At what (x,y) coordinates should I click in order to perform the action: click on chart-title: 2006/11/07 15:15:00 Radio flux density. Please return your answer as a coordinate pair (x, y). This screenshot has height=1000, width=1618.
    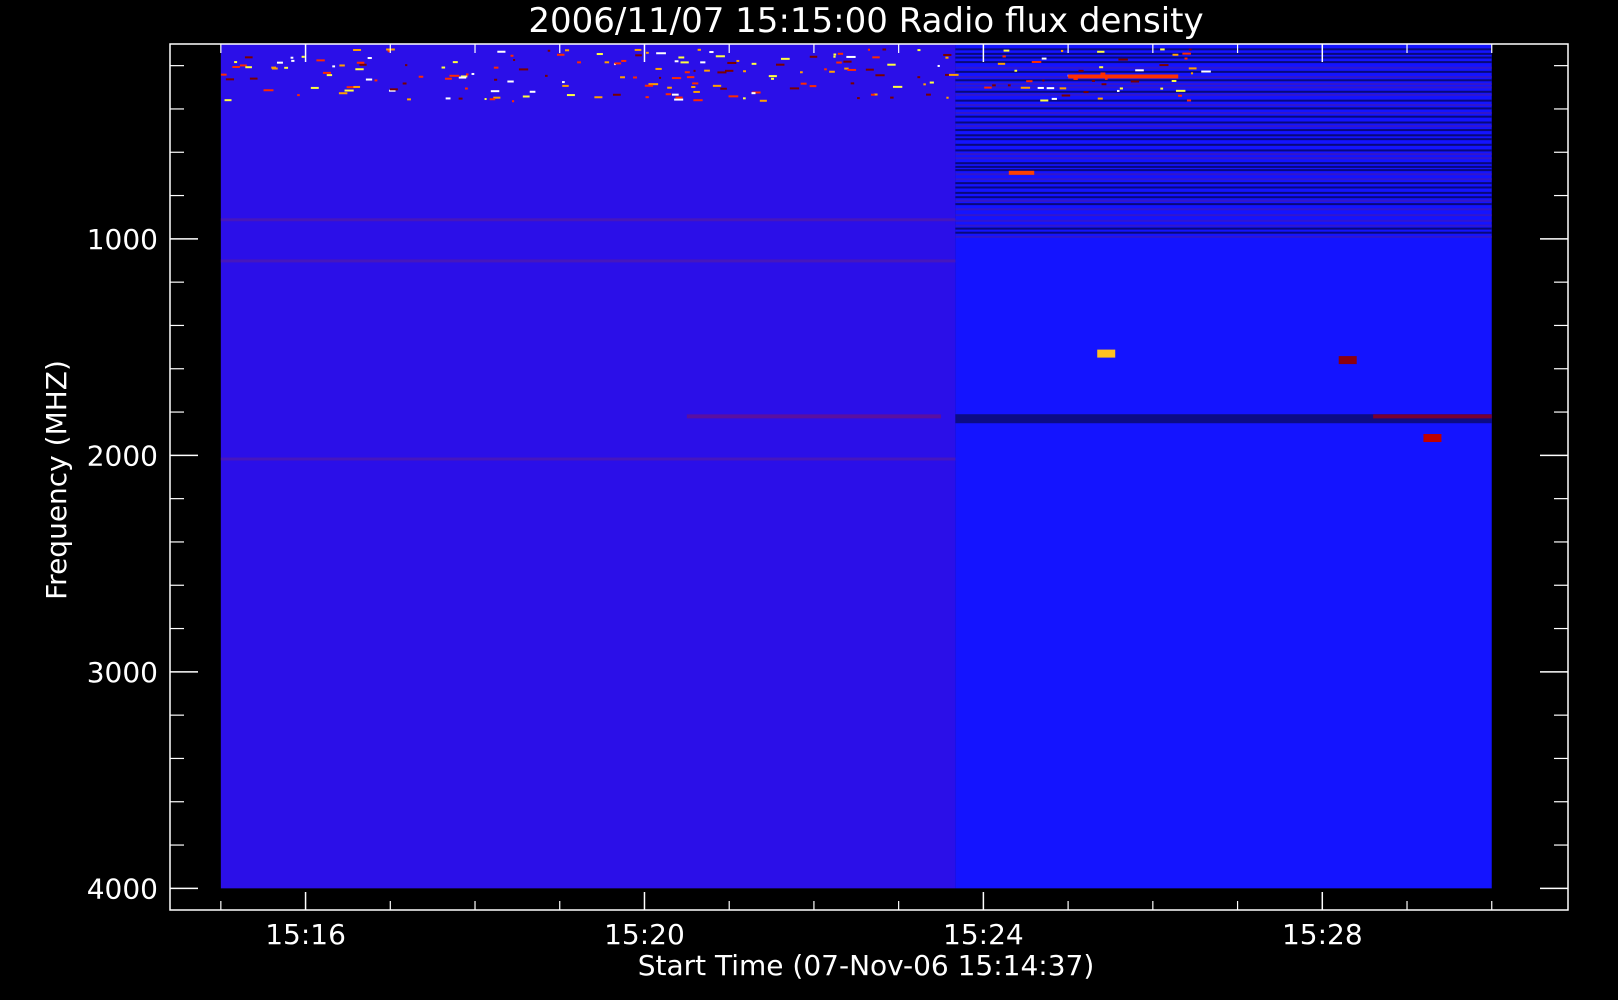
    Looking at the image, I should click on (865, 21).